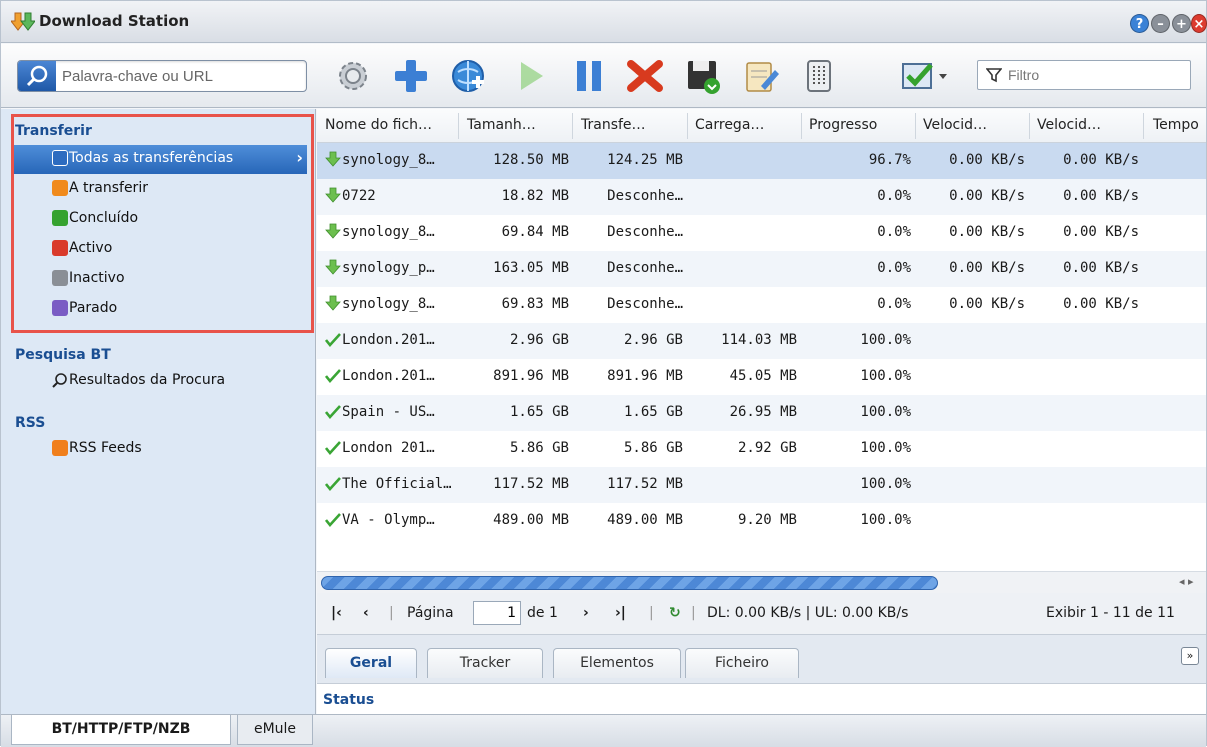  I want to click on cell-transferred: 124.25 MB, so click(645, 160).